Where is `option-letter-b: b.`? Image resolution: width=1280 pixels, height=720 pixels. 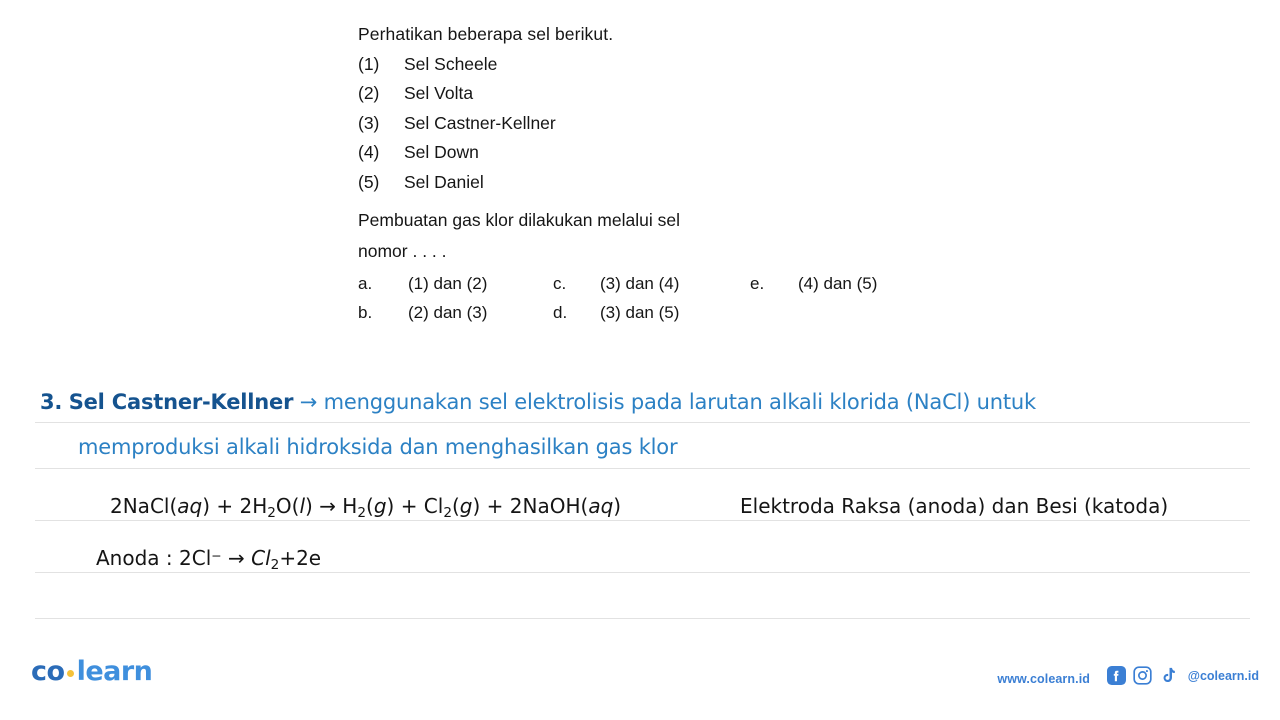 option-letter-b: b. is located at coordinates (365, 312).